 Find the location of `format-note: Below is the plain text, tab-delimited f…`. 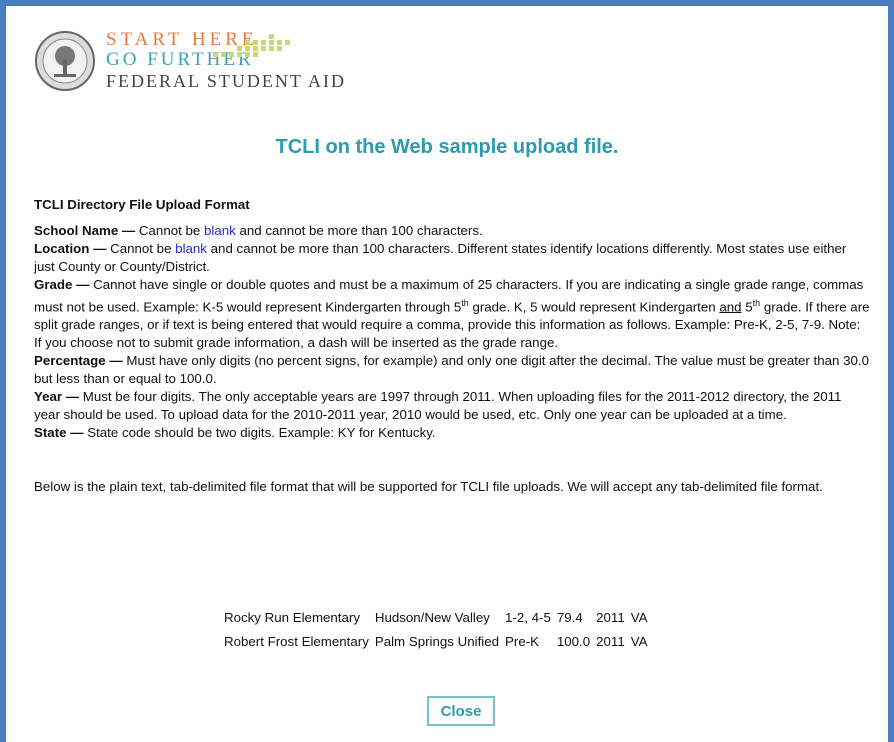

format-note: Below is the plain text, tab-delimited f… is located at coordinates (428, 487).